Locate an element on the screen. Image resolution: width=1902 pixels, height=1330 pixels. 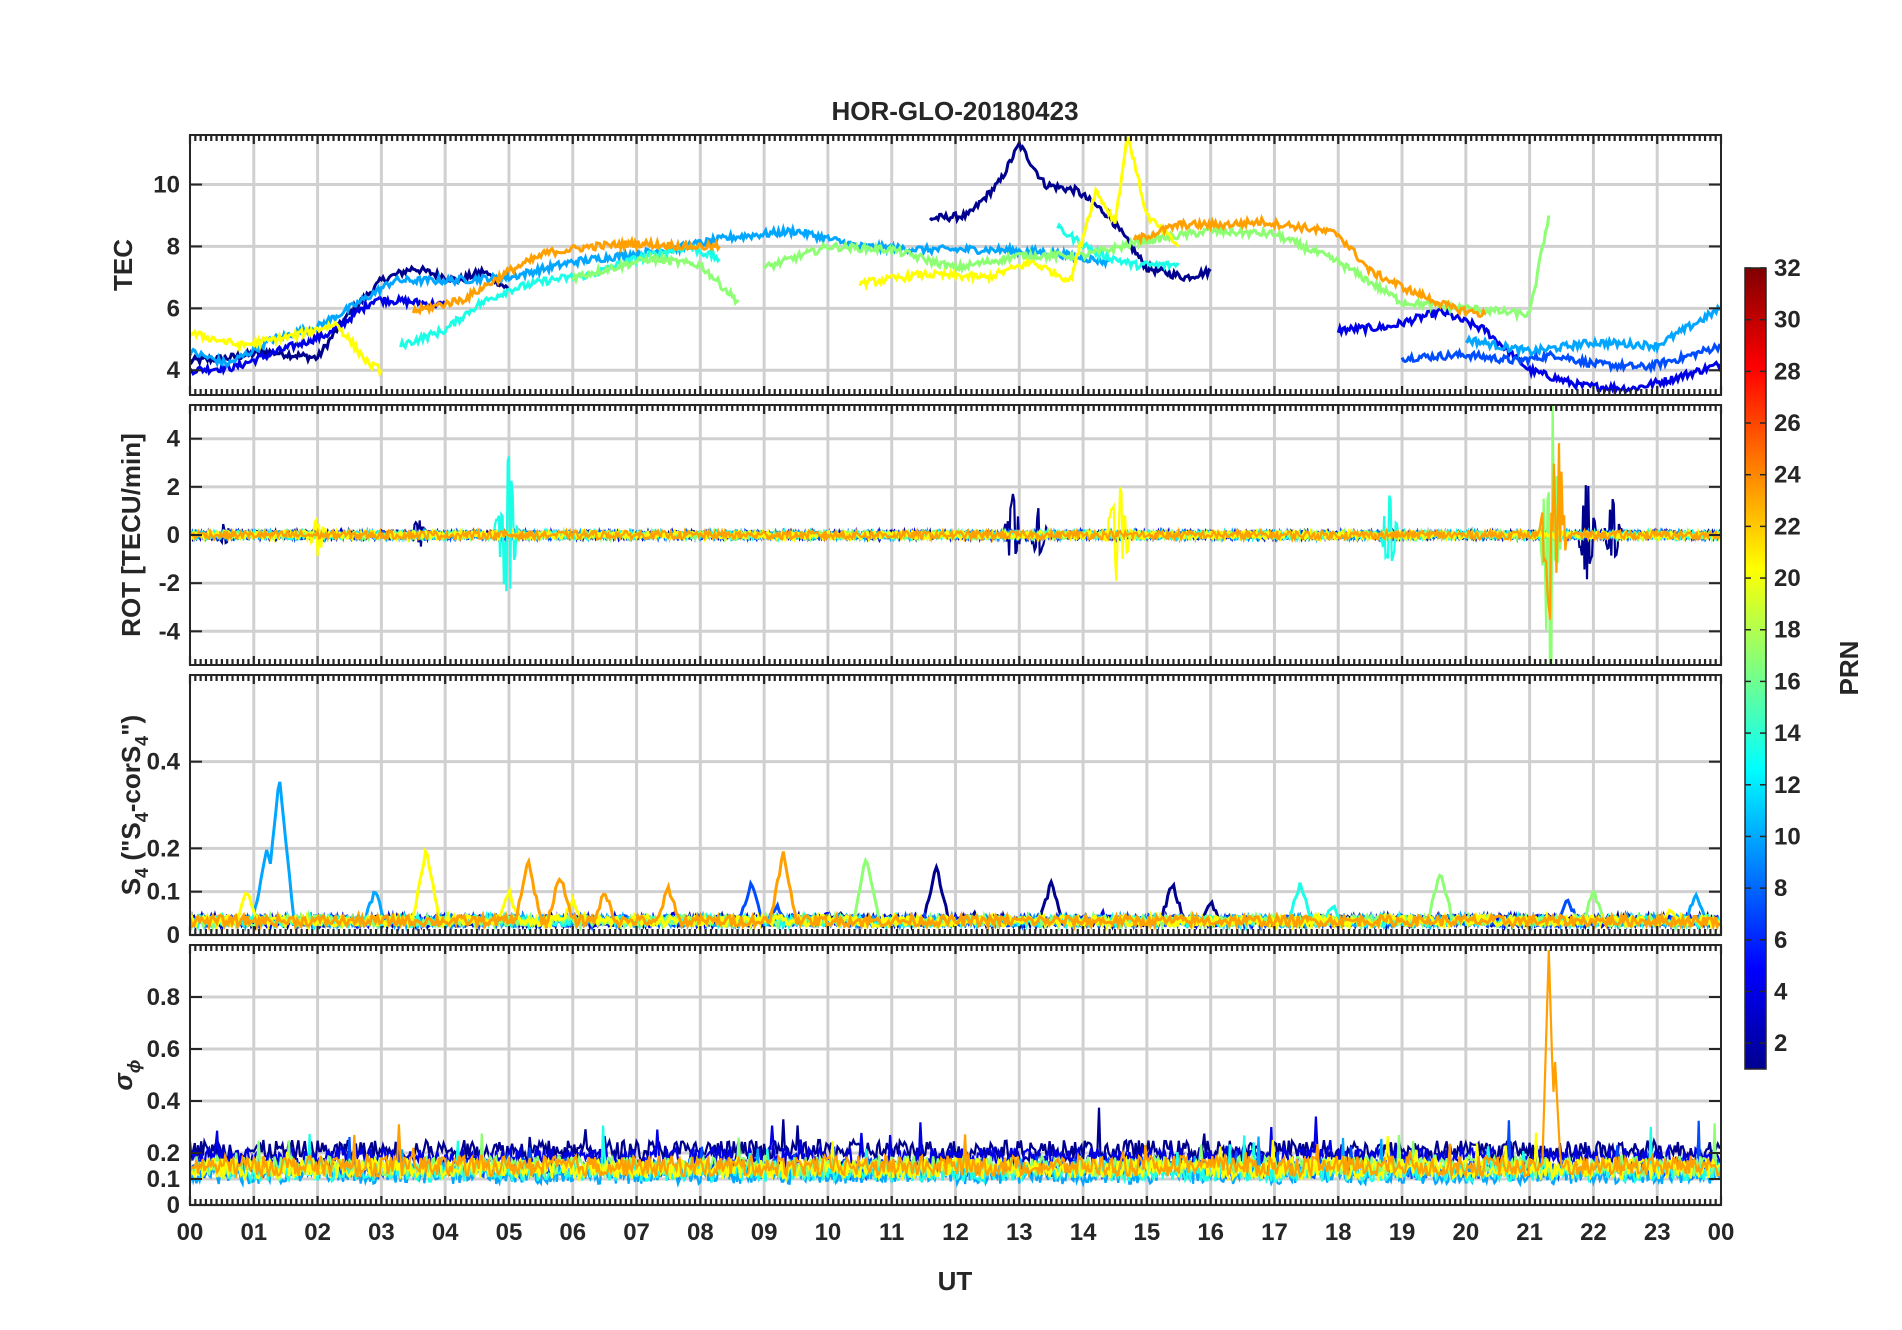
colorbar-fill is located at coordinates (1755, 668).